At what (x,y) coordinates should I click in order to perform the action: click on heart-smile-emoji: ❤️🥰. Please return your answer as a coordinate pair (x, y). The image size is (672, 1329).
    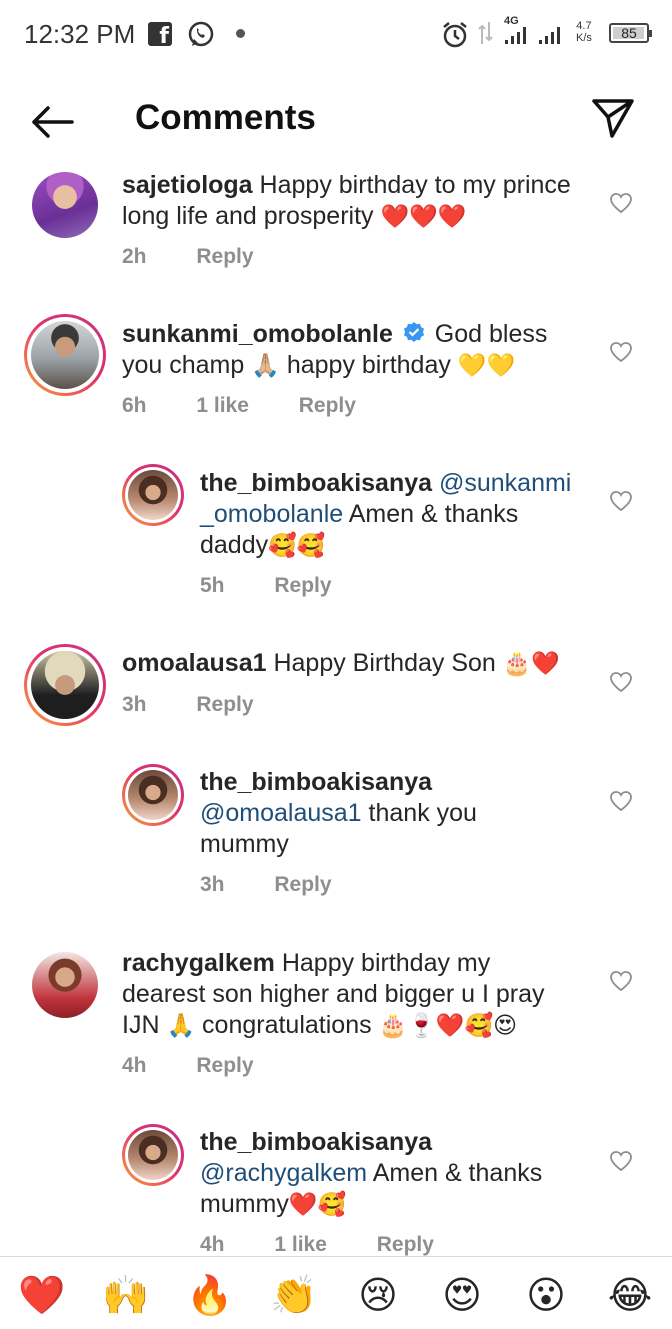
    Looking at the image, I should click on (317, 1205).